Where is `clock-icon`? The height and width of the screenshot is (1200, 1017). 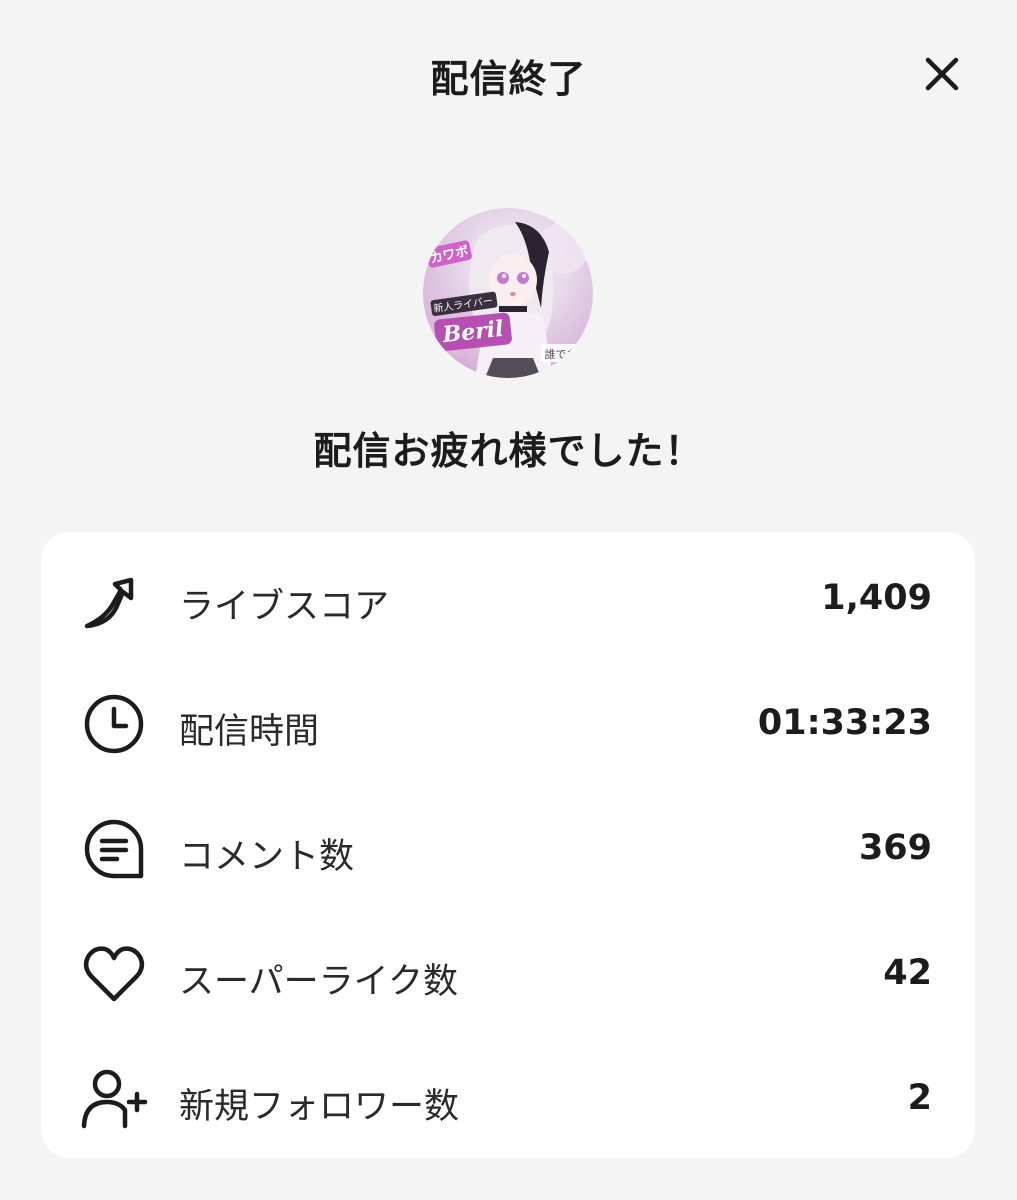 clock-icon is located at coordinates (114, 724).